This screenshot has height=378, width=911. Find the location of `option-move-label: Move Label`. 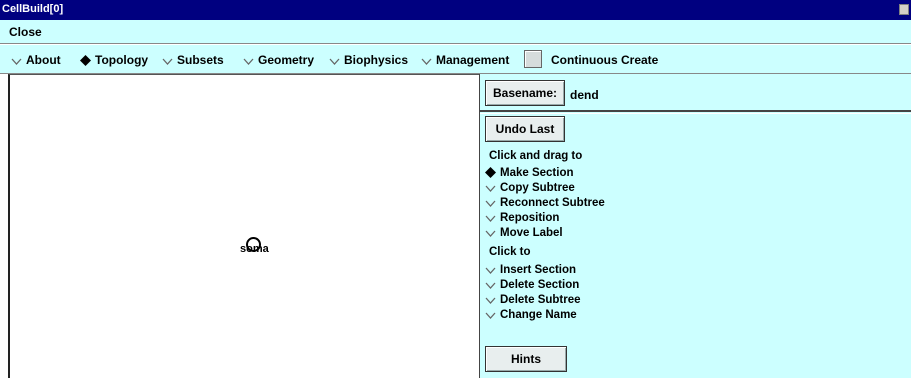

option-move-label: Move Label is located at coordinates (524, 233).